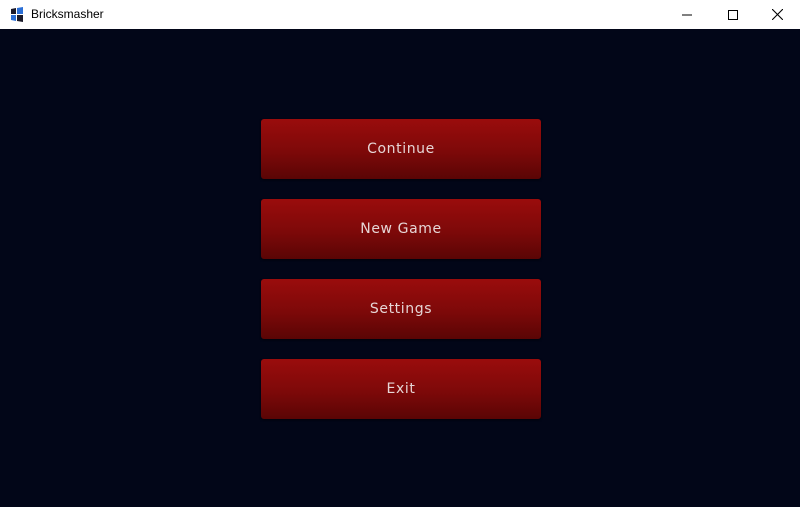 This screenshot has width=800, height=507. I want to click on minimize-button, so click(687, 14).